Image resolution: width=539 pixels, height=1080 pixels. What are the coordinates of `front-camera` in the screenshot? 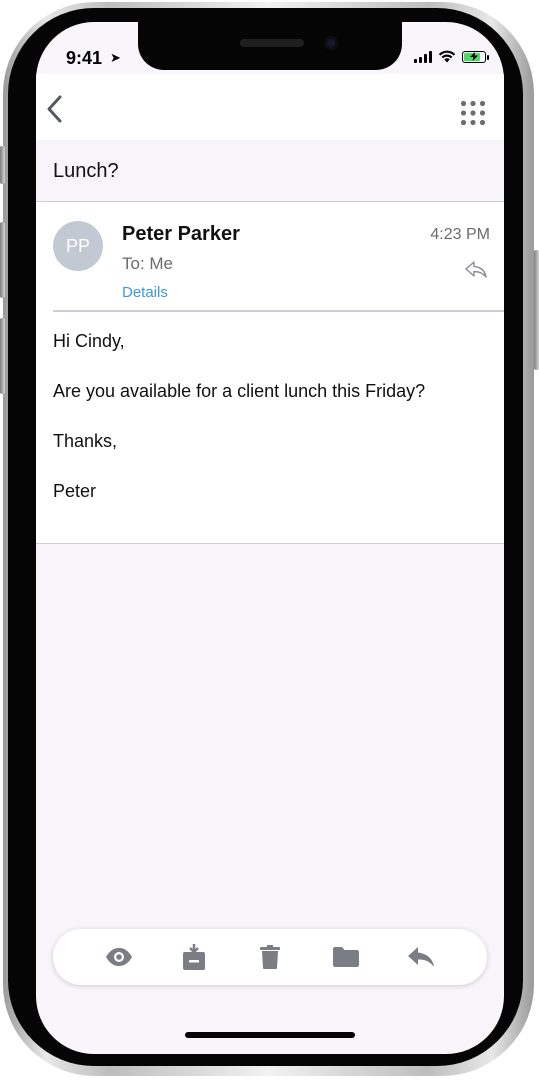 It's located at (331, 43).